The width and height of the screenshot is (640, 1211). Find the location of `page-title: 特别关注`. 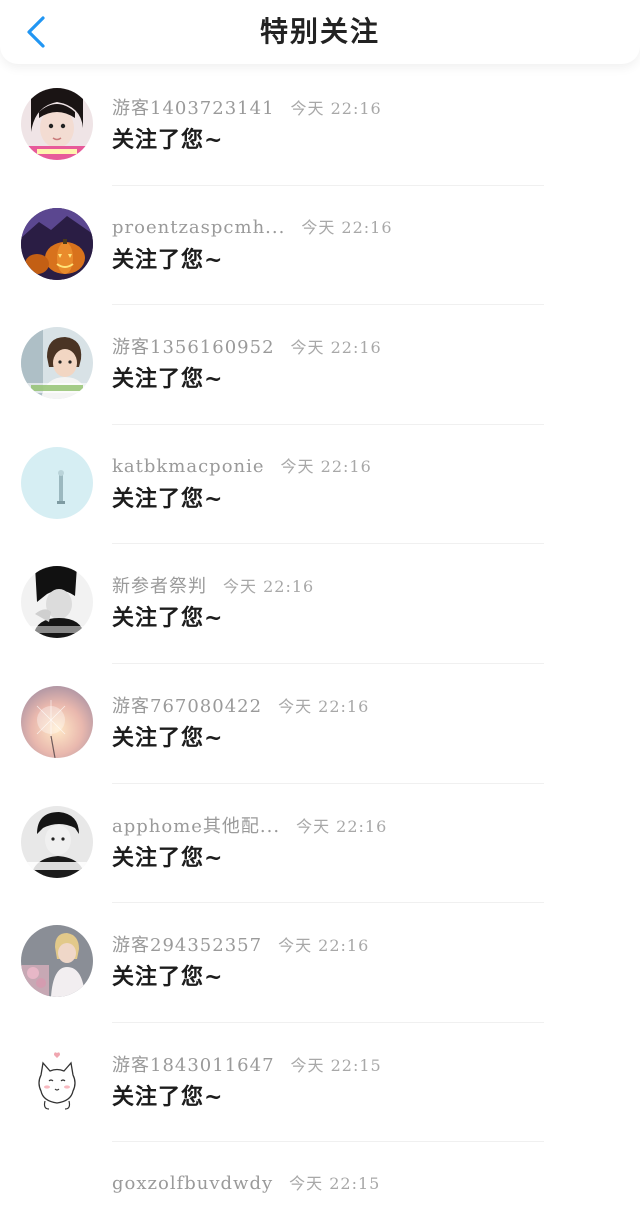

page-title: 特别关注 is located at coordinates (319, 31).